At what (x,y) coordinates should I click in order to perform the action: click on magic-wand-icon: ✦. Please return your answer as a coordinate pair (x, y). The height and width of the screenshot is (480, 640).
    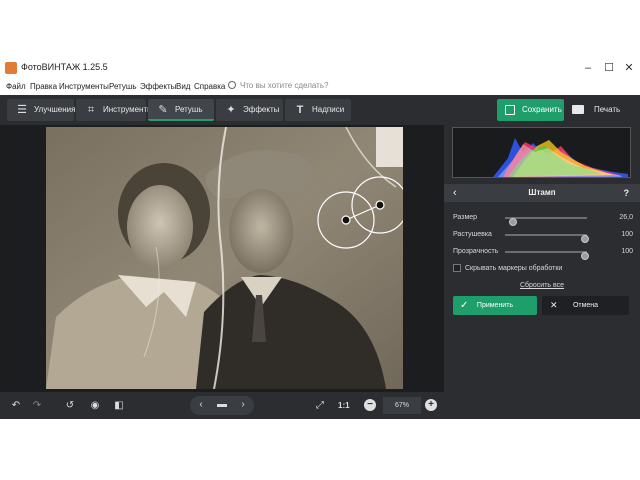
    Looking at the image, I should click on (231, 110).